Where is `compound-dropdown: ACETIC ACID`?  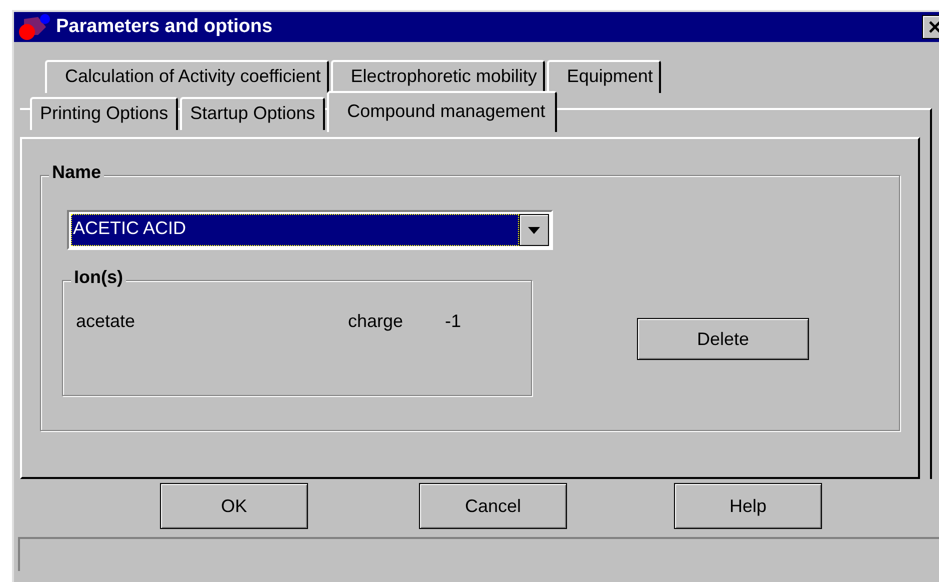
compound-dropdown: ACETIC ACID is located at coordinates (310, 230).